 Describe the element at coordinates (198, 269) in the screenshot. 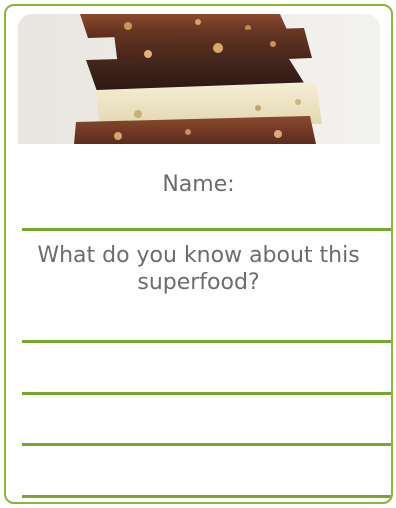

I see `question-text: What do you know about this superfood?` at that location.